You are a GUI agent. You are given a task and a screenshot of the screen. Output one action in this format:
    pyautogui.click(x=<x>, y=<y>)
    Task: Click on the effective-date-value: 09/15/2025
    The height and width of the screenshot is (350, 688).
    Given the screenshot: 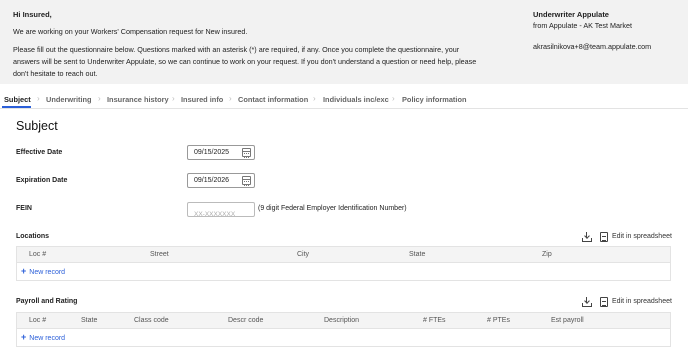 What is the action you would take?
    pyautogui.click(x=212, y=152)
    